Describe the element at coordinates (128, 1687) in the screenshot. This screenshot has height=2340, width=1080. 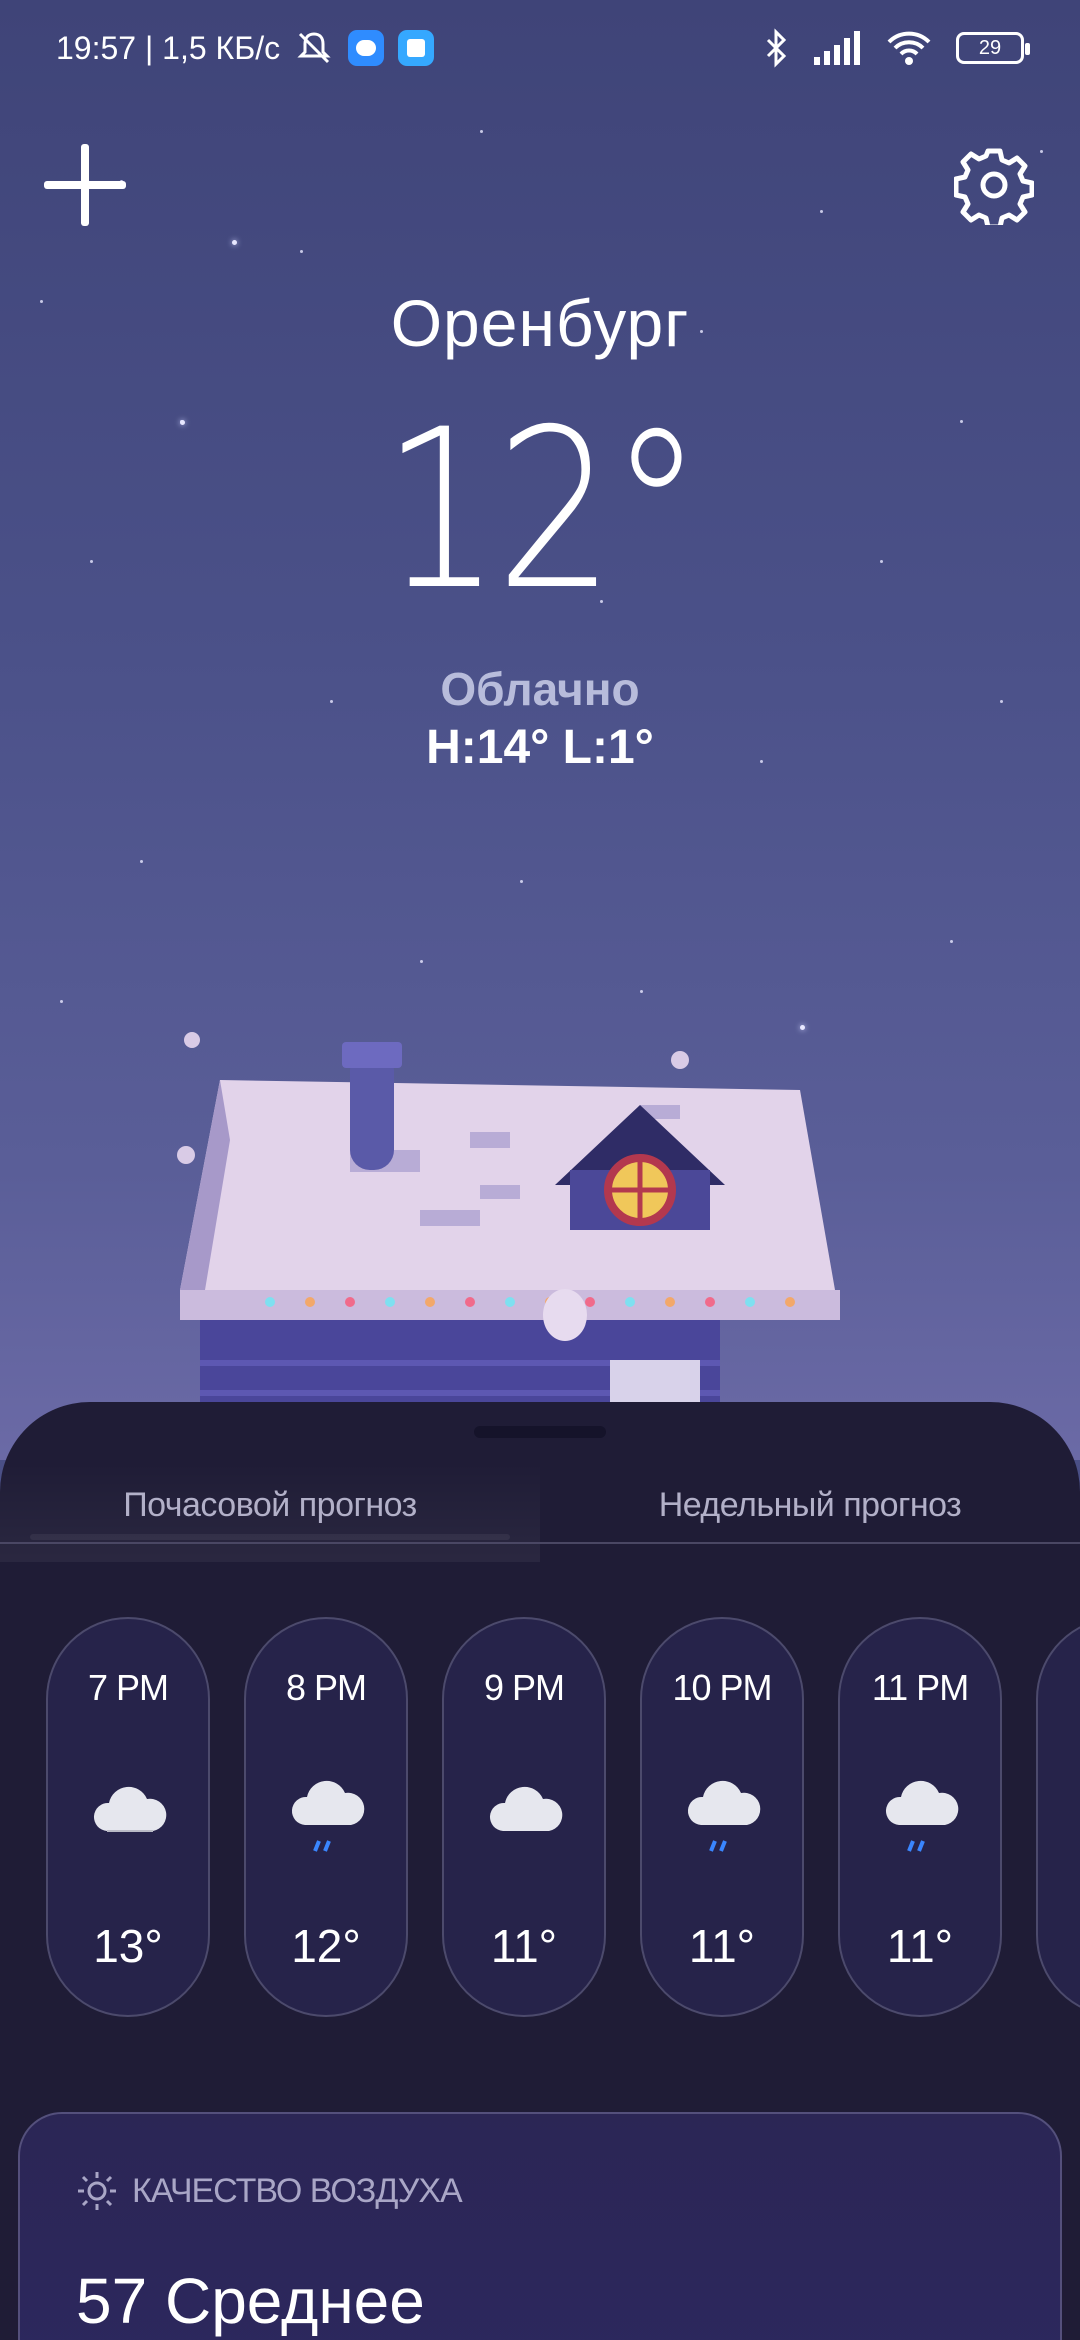
I see `hour-time: 7 PM` at that location.